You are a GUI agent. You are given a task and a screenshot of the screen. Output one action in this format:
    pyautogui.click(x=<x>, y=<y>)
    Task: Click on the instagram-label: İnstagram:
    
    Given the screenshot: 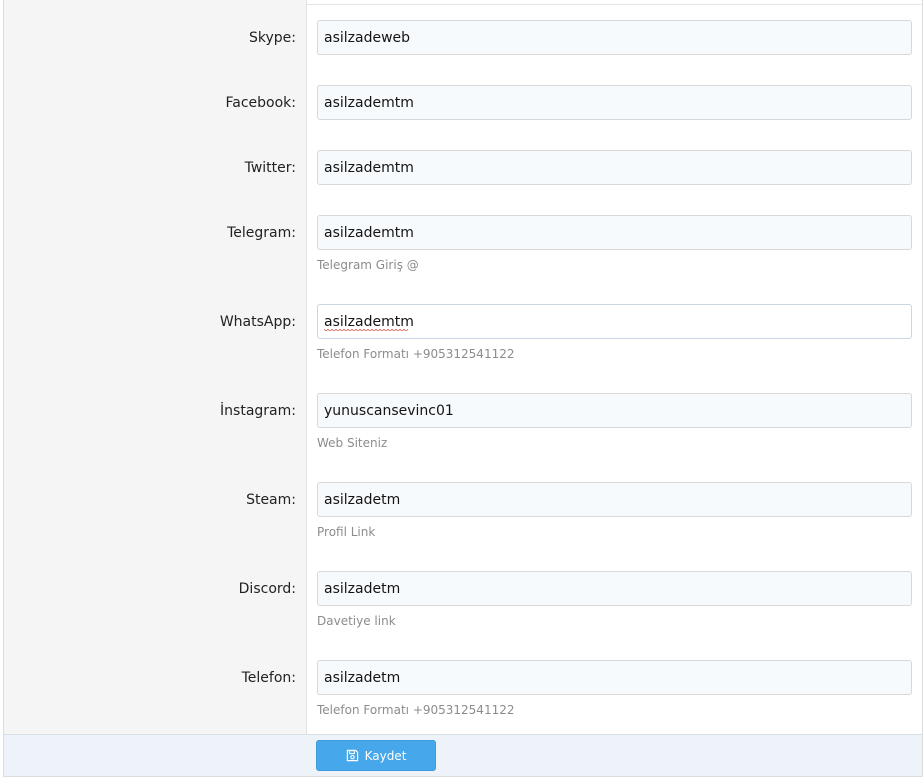 What is the action you would take?
    pyautogui.click(x=258, y=411)
    